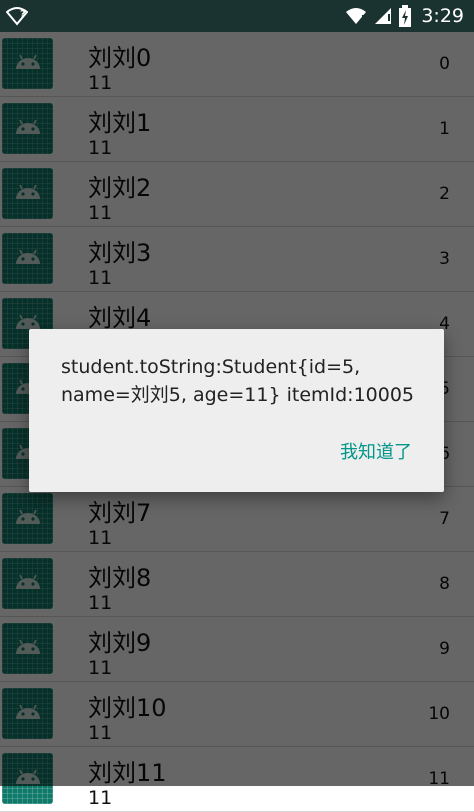  I want to click on wifi-badge: ?, so click(23, 14).